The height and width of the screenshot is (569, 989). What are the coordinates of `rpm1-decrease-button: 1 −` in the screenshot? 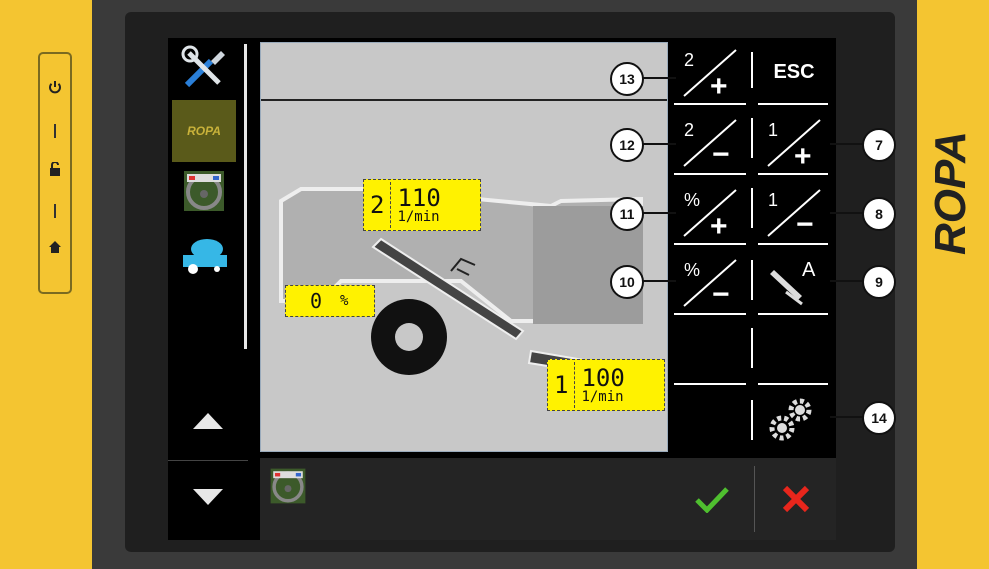 It's located at (794, 212).